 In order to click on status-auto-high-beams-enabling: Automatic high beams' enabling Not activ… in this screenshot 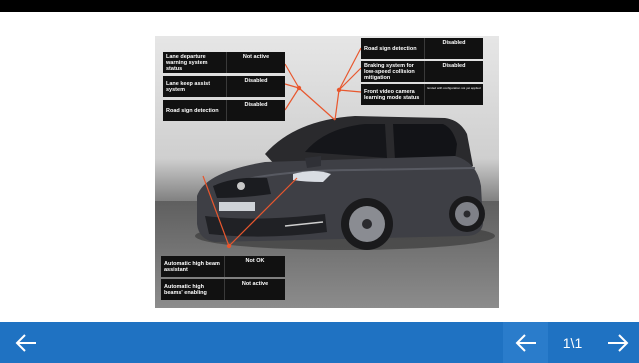, I will do `click(223, 289)`.